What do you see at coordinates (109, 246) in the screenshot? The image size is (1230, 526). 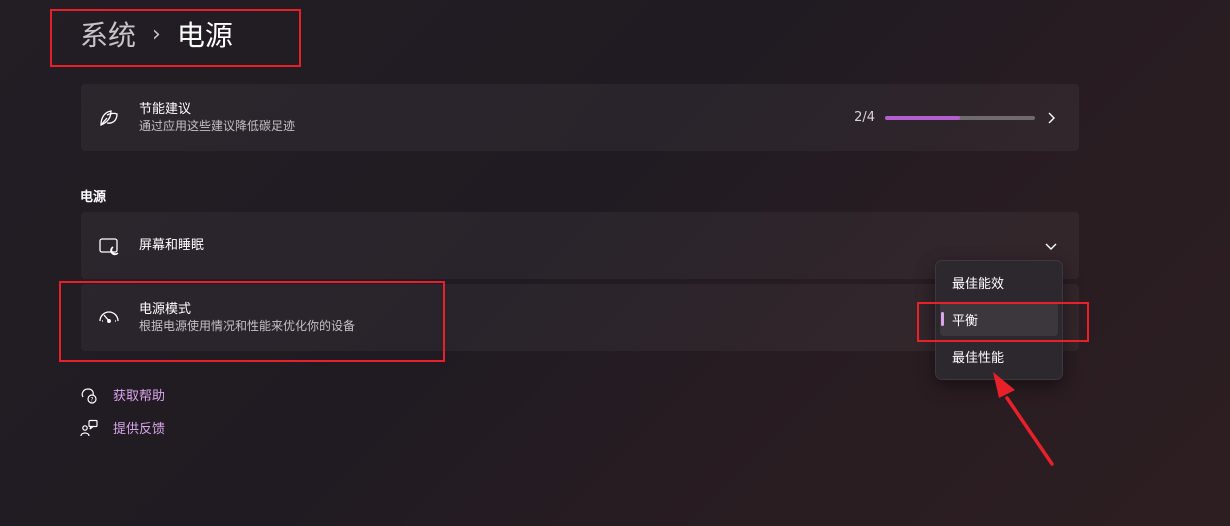 I see `screen-sleep-icon` at bounding box center [109, 246].